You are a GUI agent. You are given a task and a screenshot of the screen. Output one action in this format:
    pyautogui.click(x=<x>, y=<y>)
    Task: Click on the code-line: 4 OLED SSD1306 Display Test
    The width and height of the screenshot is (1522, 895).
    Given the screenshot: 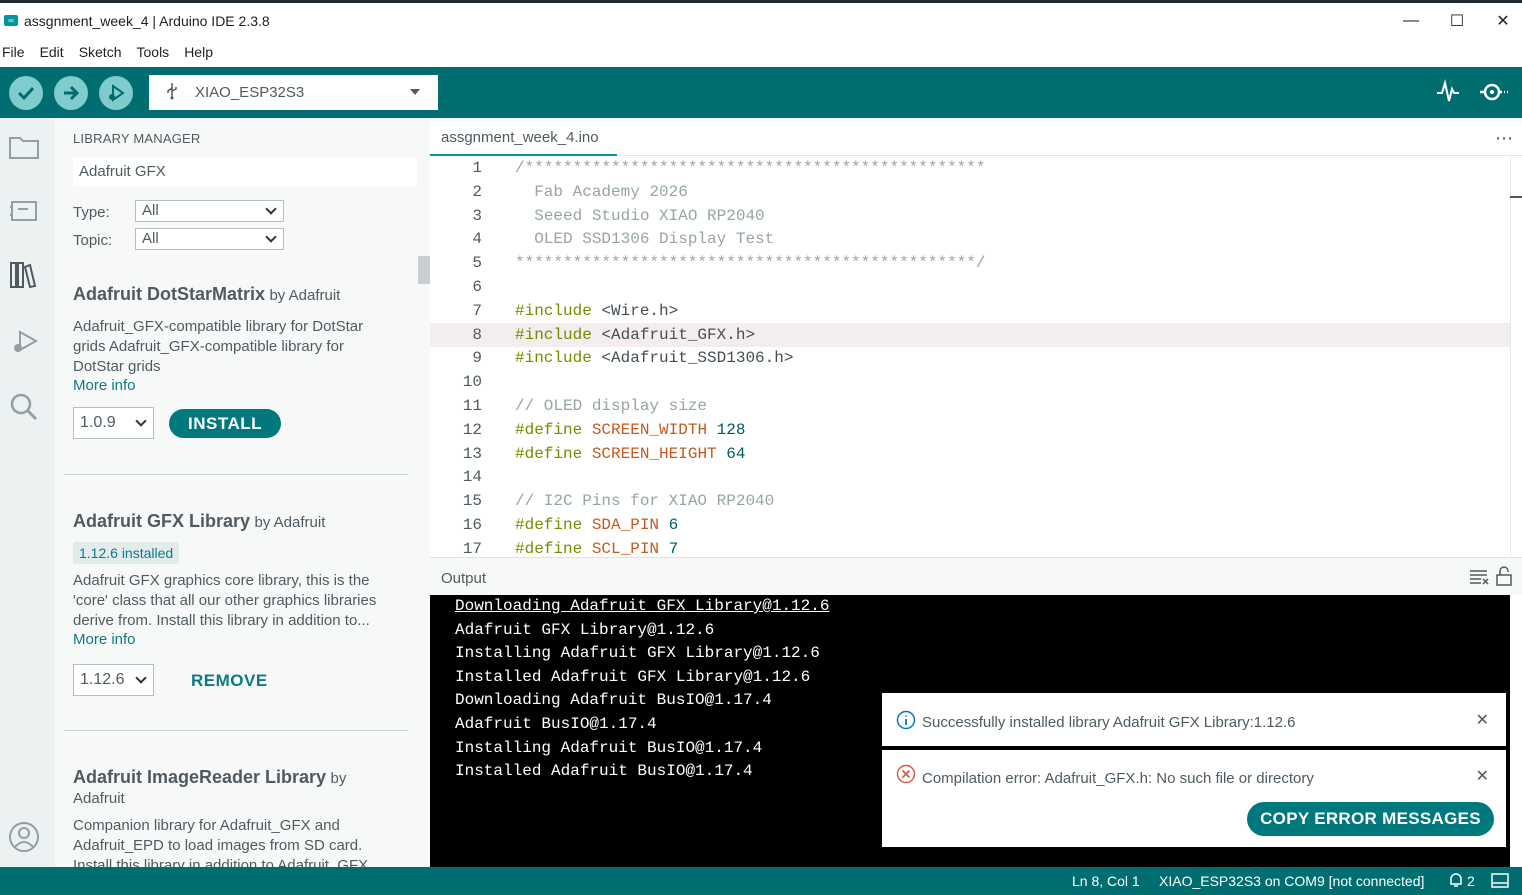 What is the action you would take?
    pyautogui.click(x=970, y=239)
    